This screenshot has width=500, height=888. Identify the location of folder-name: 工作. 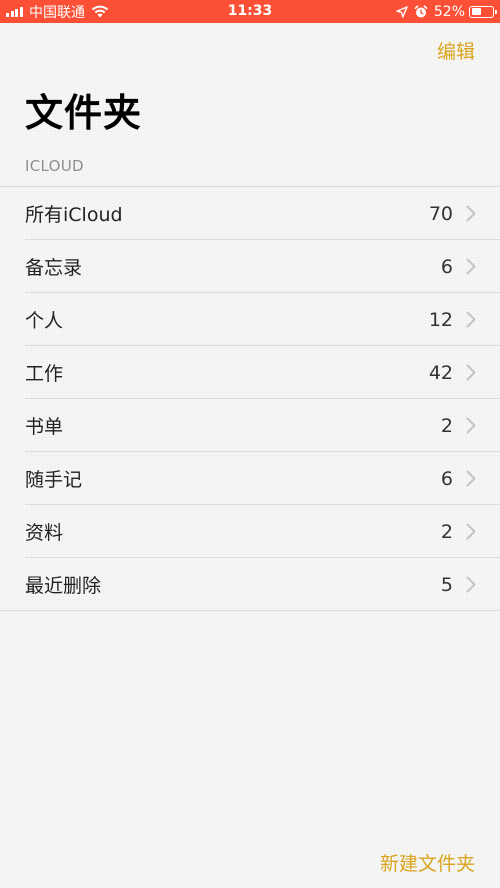
(44, 374).